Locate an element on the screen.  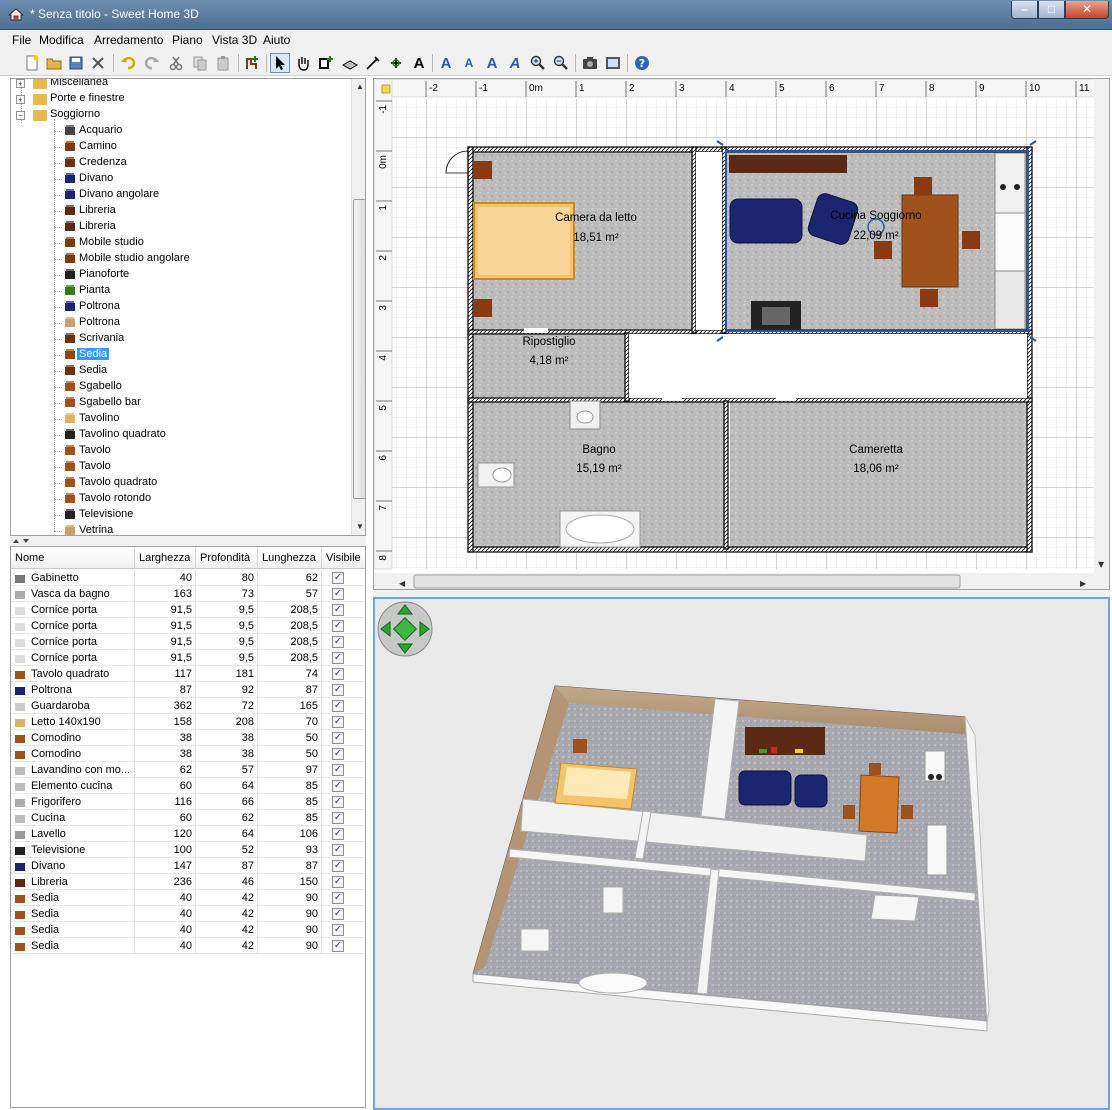
create-rooms-icon is located at coordinates (350, 63).